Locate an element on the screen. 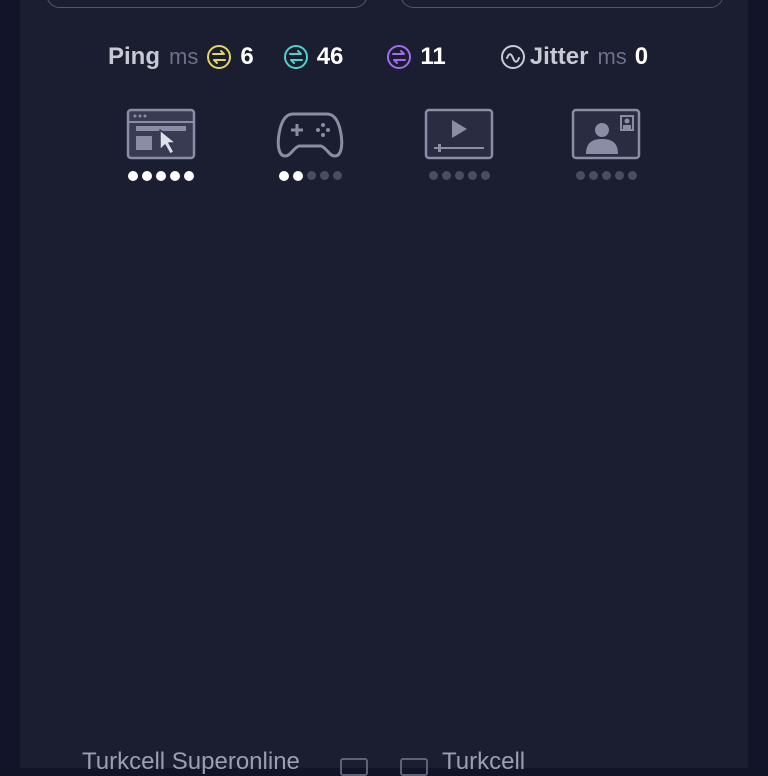 Image resolution: width=768 pixels, height=776 pixels. upload-ping-value: 11 is located at coordinates (433, 56).